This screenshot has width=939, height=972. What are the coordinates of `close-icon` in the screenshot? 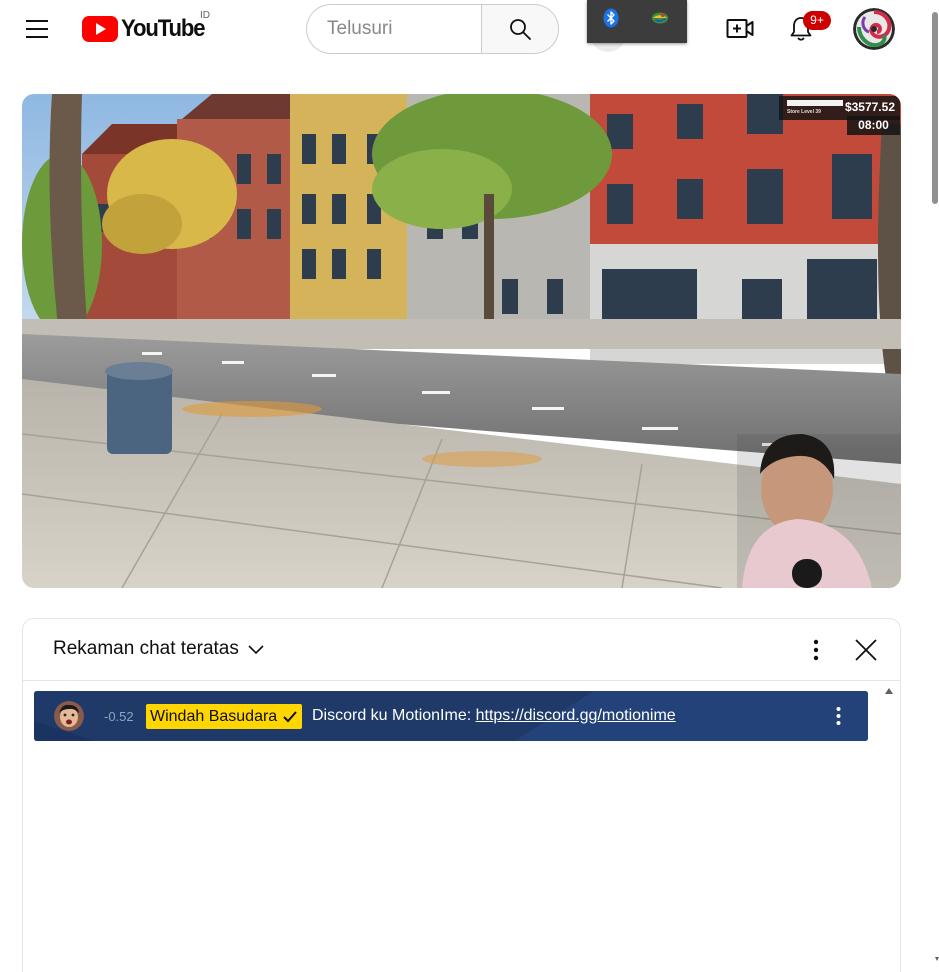 It's located at (866, 650).